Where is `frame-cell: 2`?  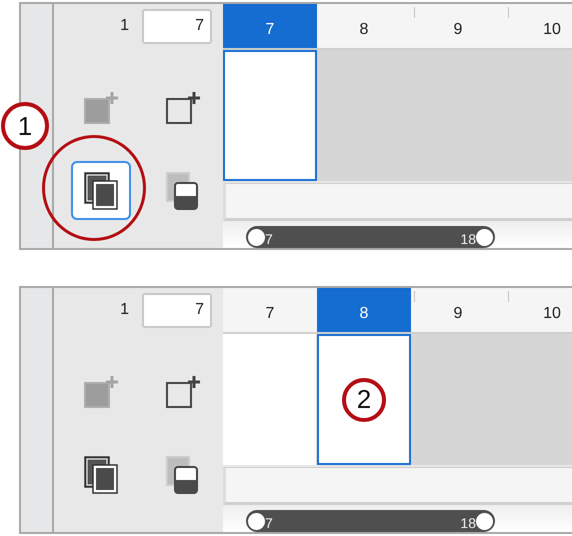
frame-cell: 2 is located at coordinates (364, 399).